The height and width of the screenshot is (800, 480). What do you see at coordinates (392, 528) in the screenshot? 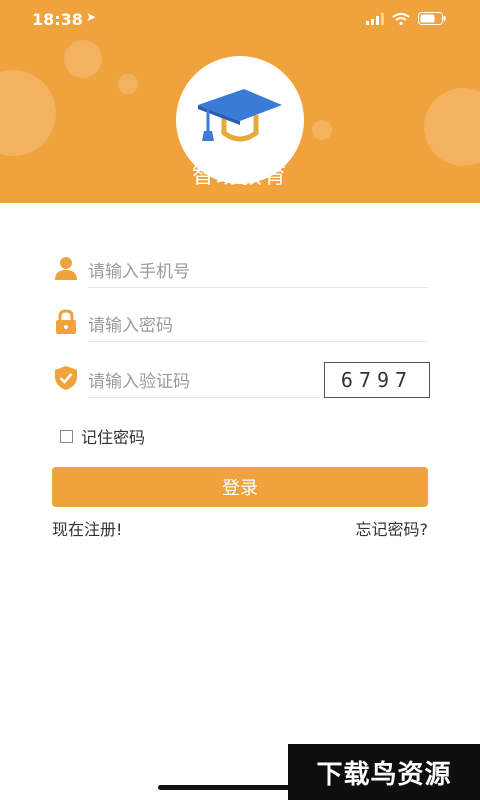
I see `forgot-password-link: 忘记密码?` at bounding box center [392, 528].